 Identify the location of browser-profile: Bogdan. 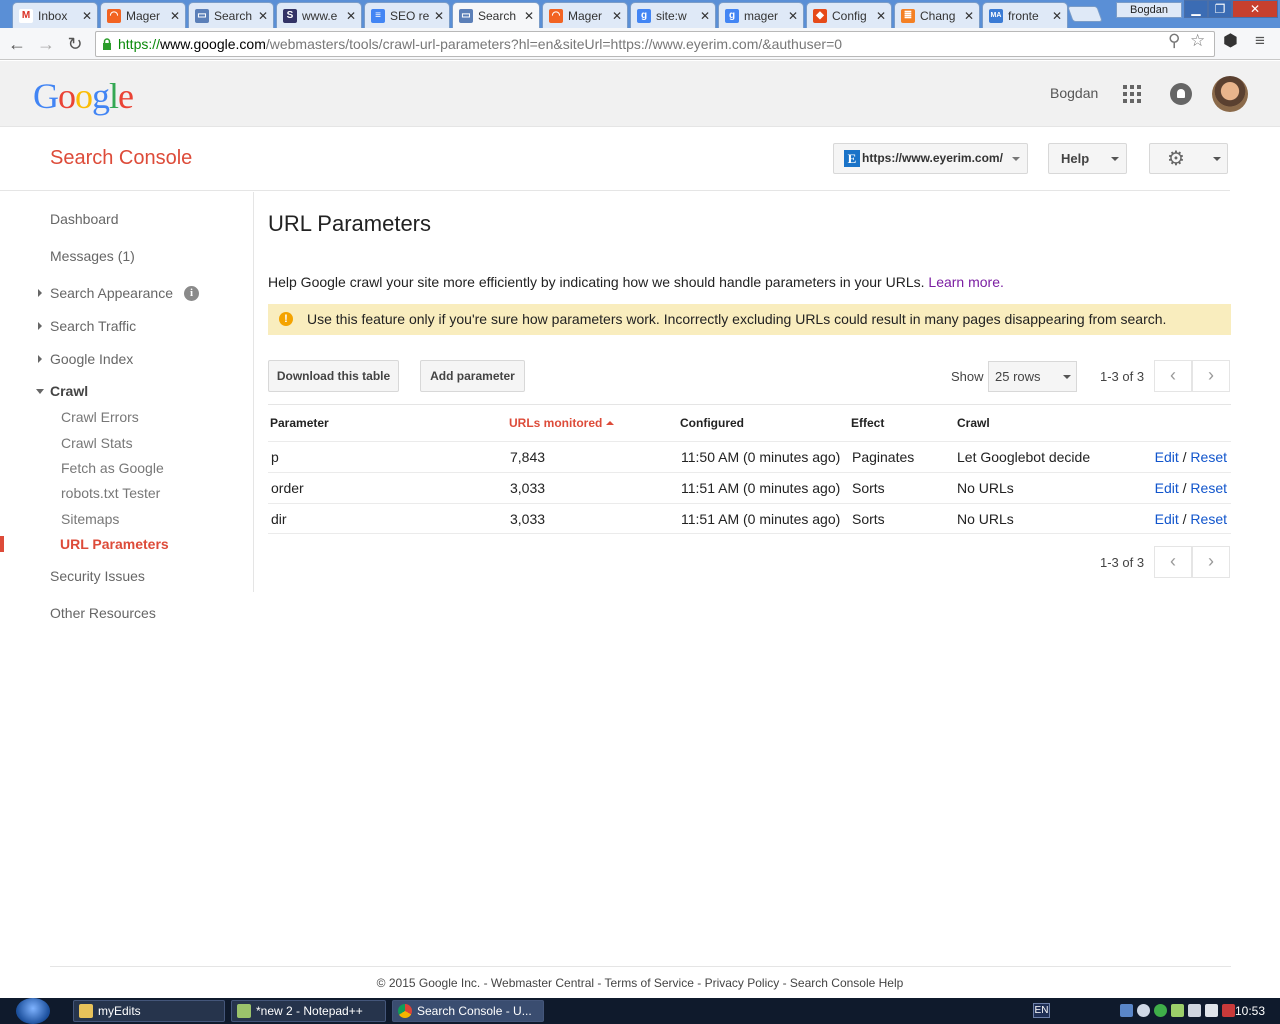
(1149, 10).